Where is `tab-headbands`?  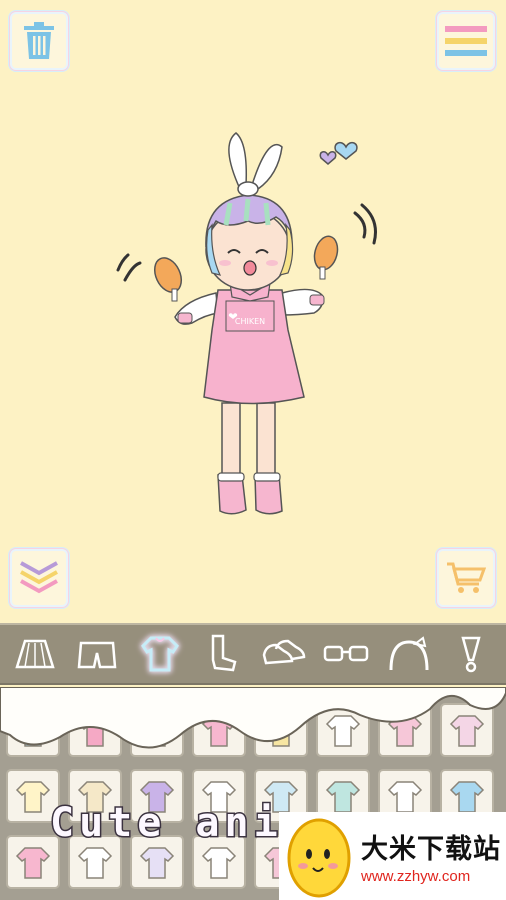
tab-headbands is located at coordinates (409, 654).